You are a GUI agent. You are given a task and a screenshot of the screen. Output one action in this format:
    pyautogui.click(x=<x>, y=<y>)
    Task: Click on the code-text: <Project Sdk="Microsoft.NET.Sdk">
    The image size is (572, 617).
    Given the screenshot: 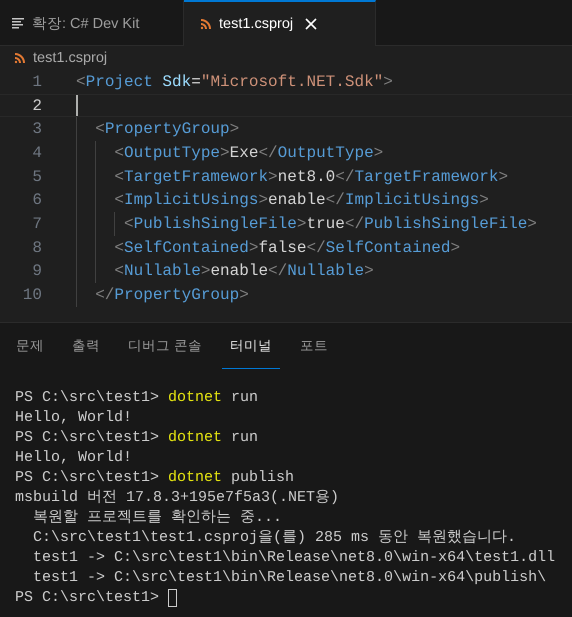 What is the action you would take?
    pyautogui.click(x=234, y=81)
    